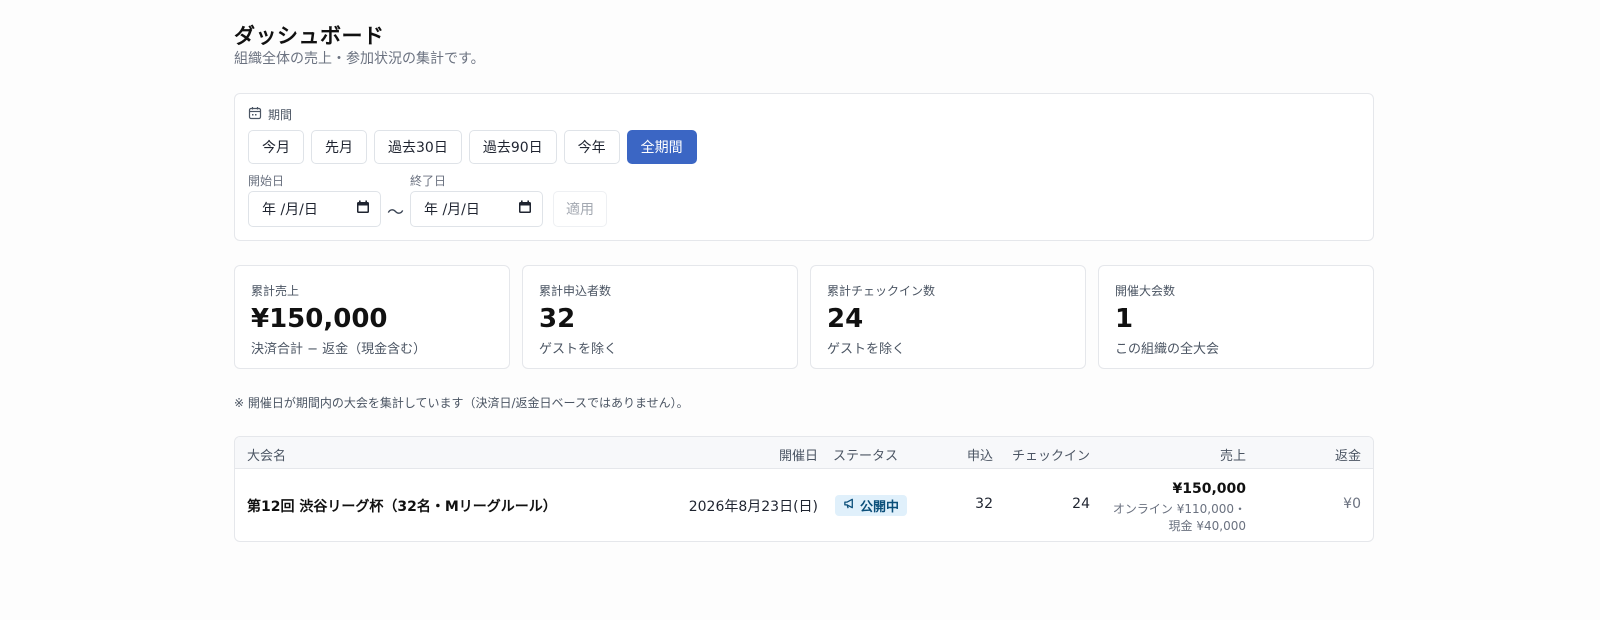  I want to click on apply-button: 適用, so click(580, 209).